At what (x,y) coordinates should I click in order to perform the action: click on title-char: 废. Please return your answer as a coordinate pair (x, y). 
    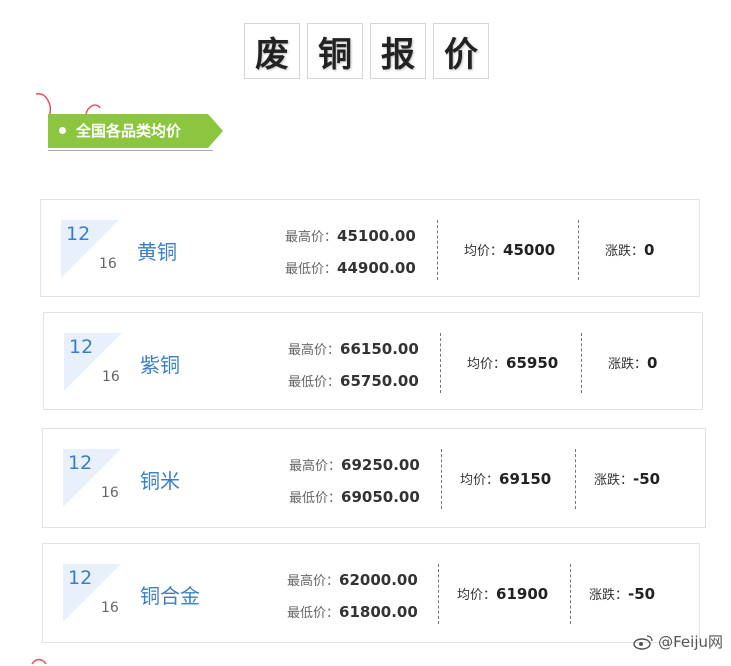
    Looking at the image, I should click on (272, 51).